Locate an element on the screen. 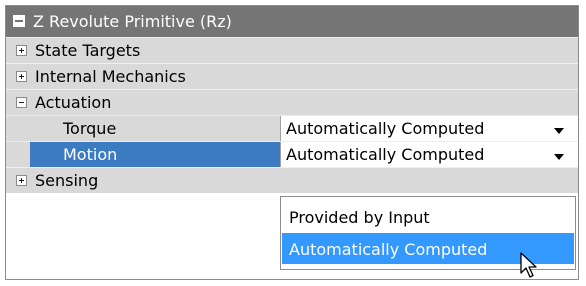  mouse-pointer-icon is located at coordinates (528, 265).